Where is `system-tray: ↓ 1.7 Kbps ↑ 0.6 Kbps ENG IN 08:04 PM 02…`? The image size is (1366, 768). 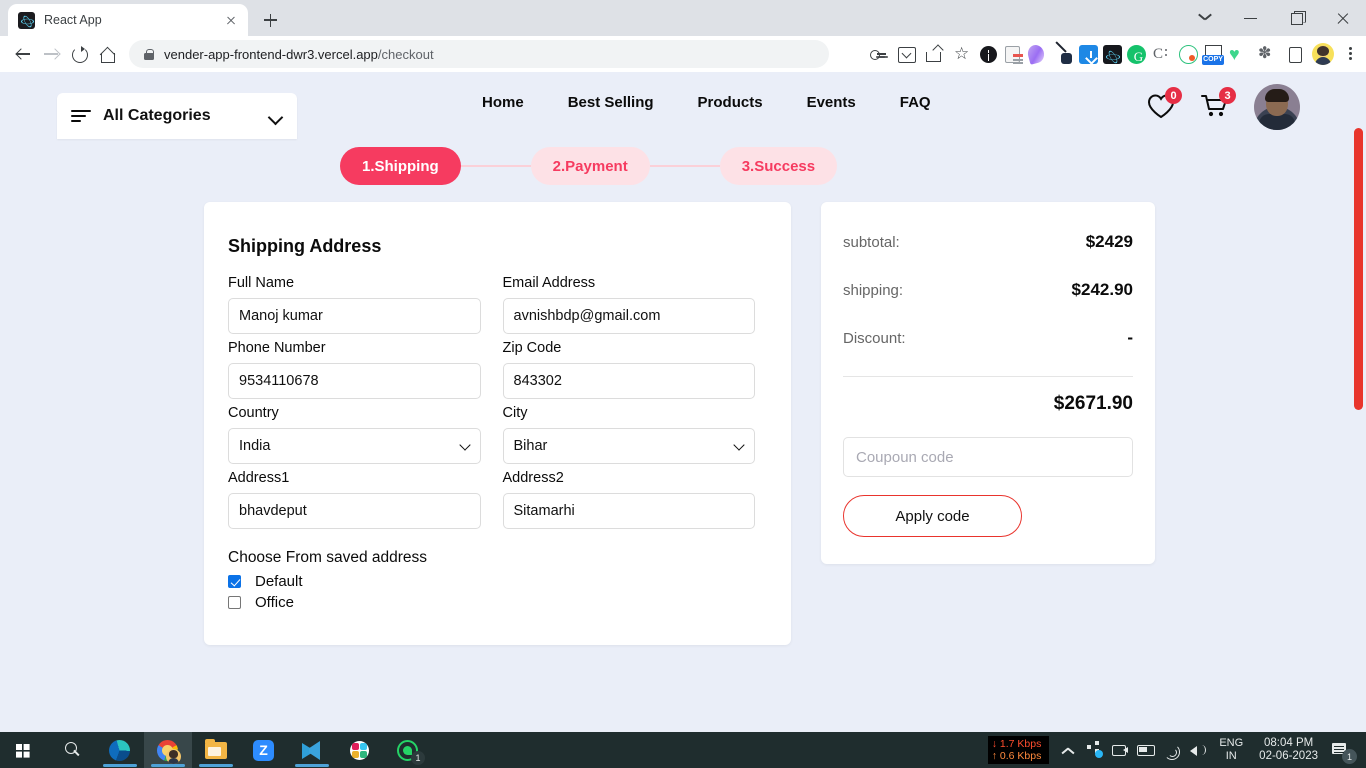
system-tray: ↓ 1.7 Kbps ↑ 0.6 Kbps ENG IN 08:04 PM 02… is located at coordinates (1176, 750).